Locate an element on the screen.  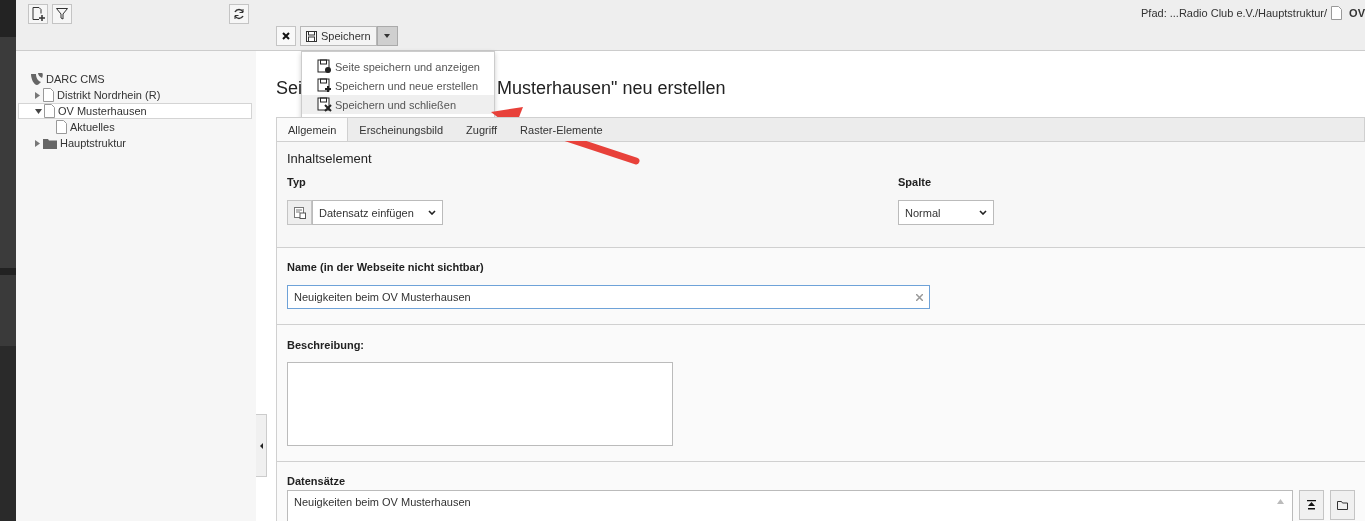
refresh-icon is located at coordinates (239, 14).